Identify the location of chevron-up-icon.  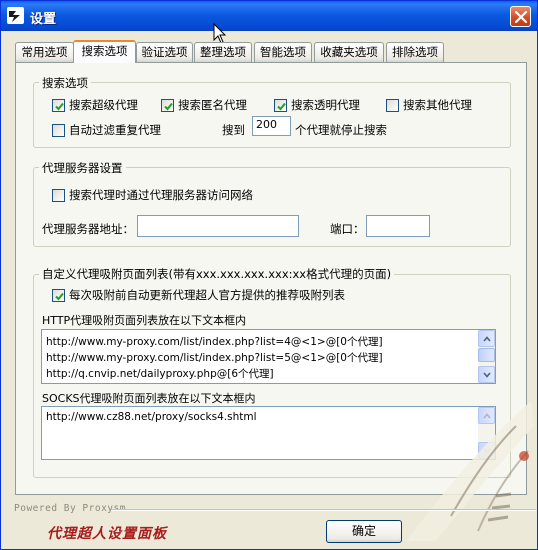
(487, 339).